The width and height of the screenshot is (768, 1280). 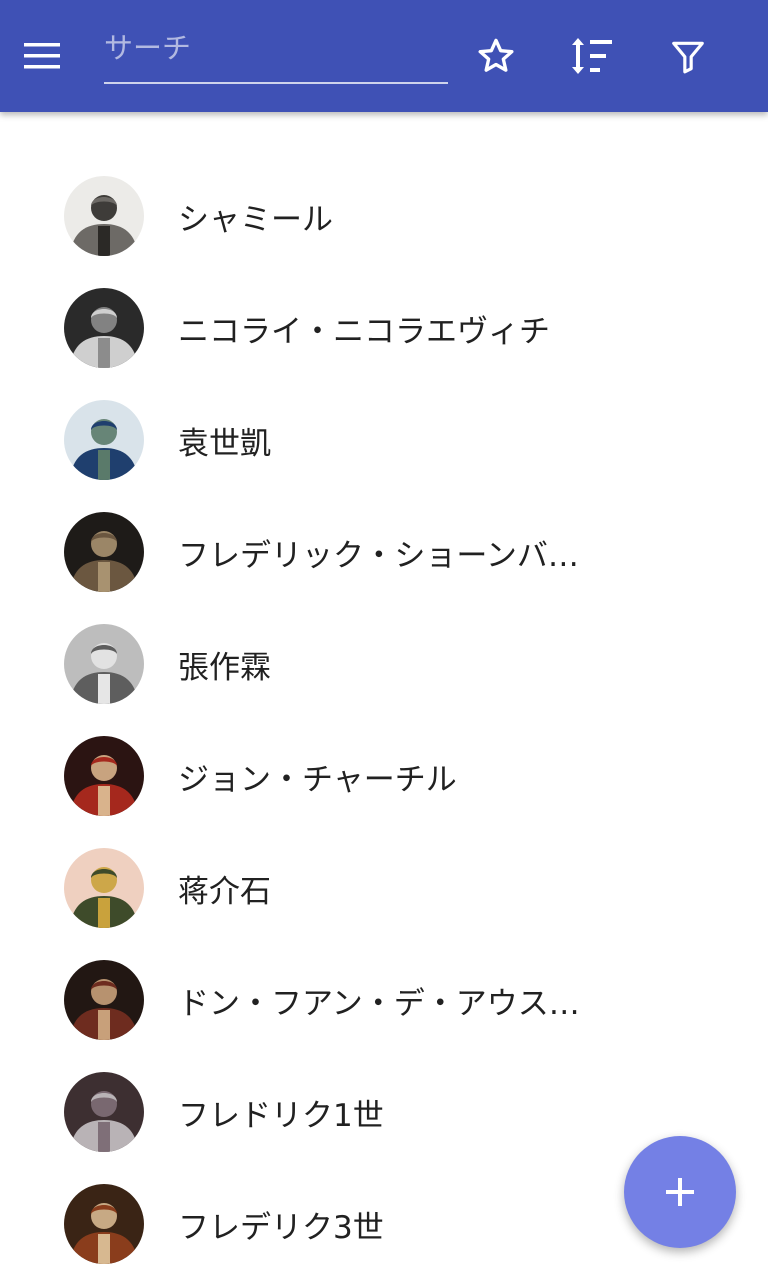 I want to click on plus-icon, so click(x=680, y=1192).